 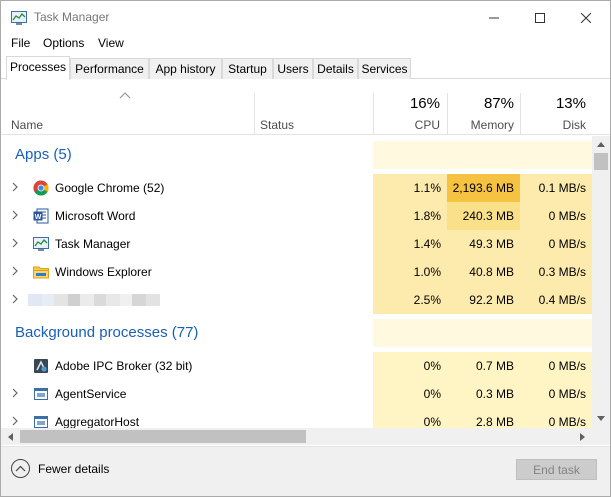 What do you see at coordinates (406, 125) in the screenshot?
I see `column-cpu: CPU` at bounding box center [406, 125].